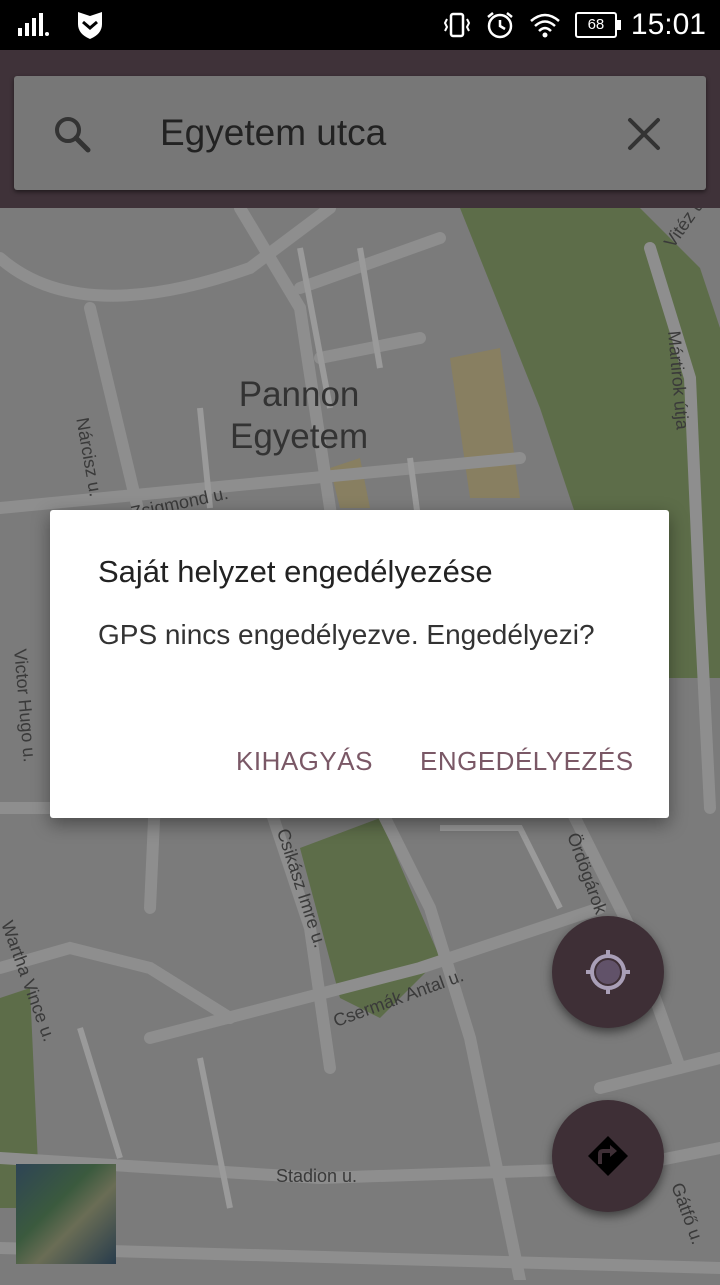 The image size is (720, 1285). I want to click on battery-level: 68, so click(596, 24).